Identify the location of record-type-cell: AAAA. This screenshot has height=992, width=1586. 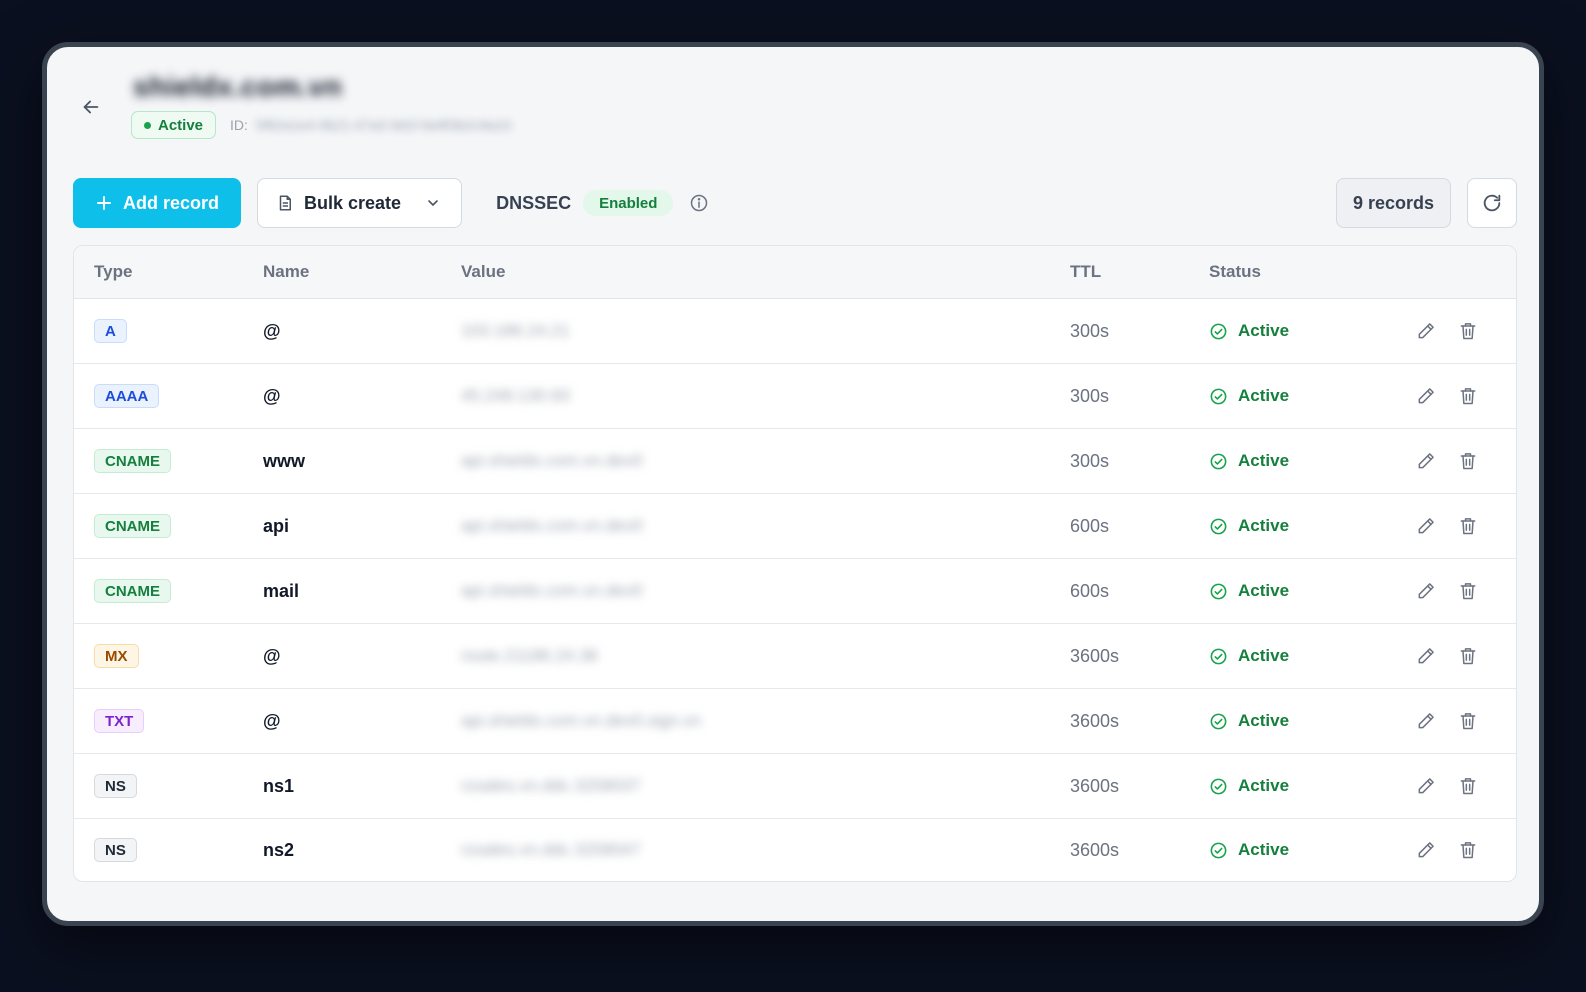
(168, 396).